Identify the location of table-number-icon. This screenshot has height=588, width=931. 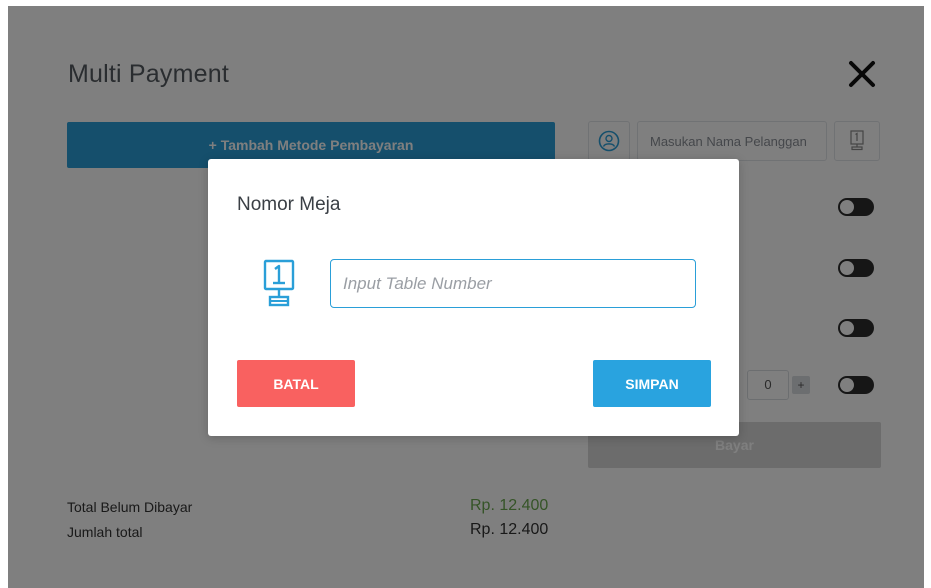
(279, 283).